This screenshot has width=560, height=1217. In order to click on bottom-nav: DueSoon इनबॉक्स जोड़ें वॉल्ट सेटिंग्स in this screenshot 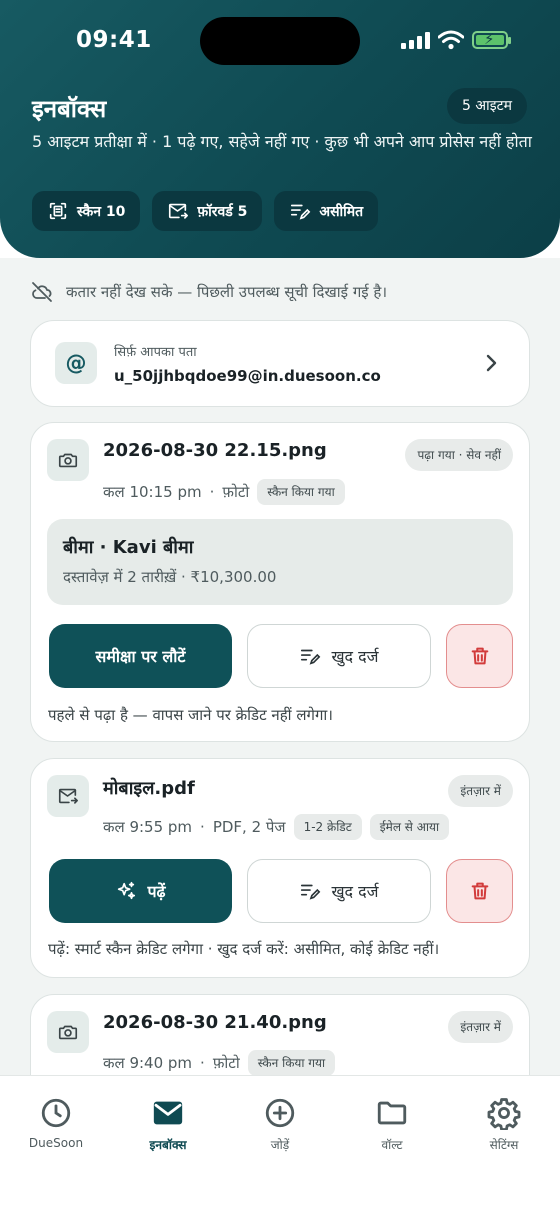, I will do `click(280, 1146)`.